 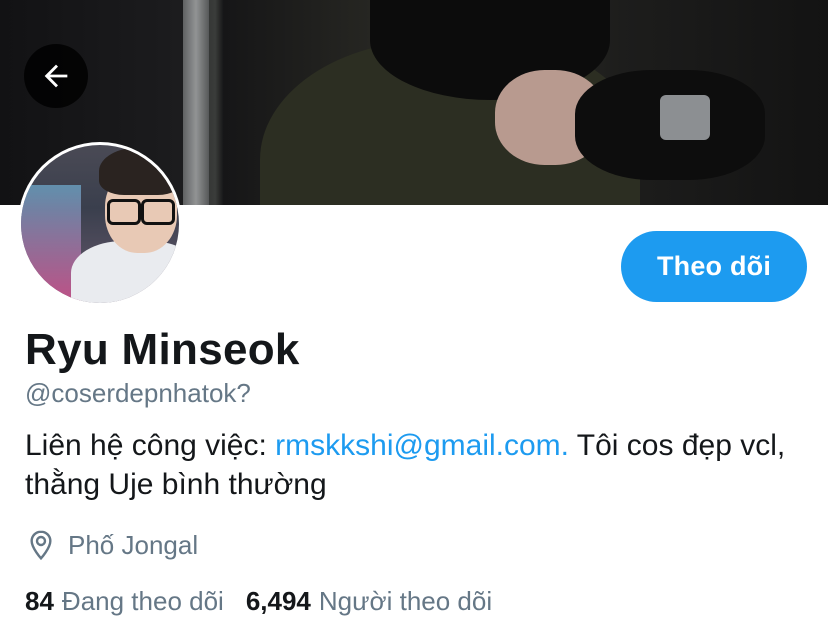 I want to click on location-label: Phố Jongal, so click(x=133, y=544).